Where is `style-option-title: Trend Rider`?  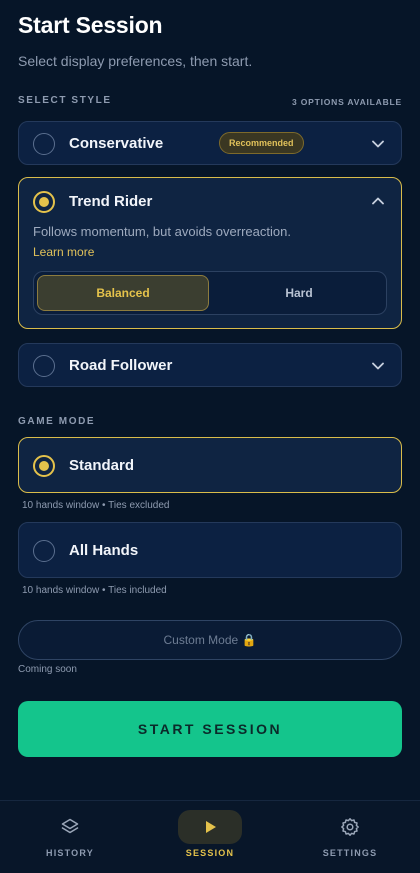
style-option-title: Trend Rider is located at coordinates (111, 201).